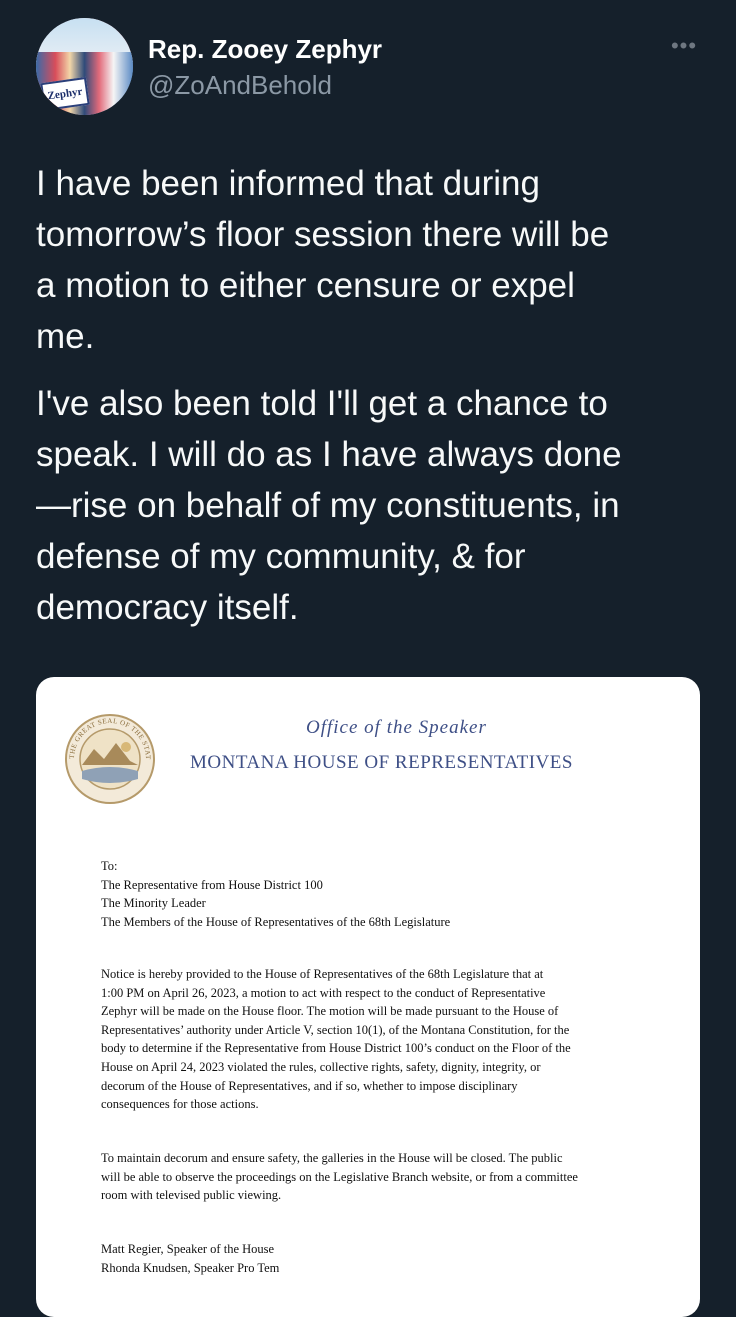  I want to click on letter-line: Rhonda Knudsen, Speaker Pro Tem, so click(190, 1267).